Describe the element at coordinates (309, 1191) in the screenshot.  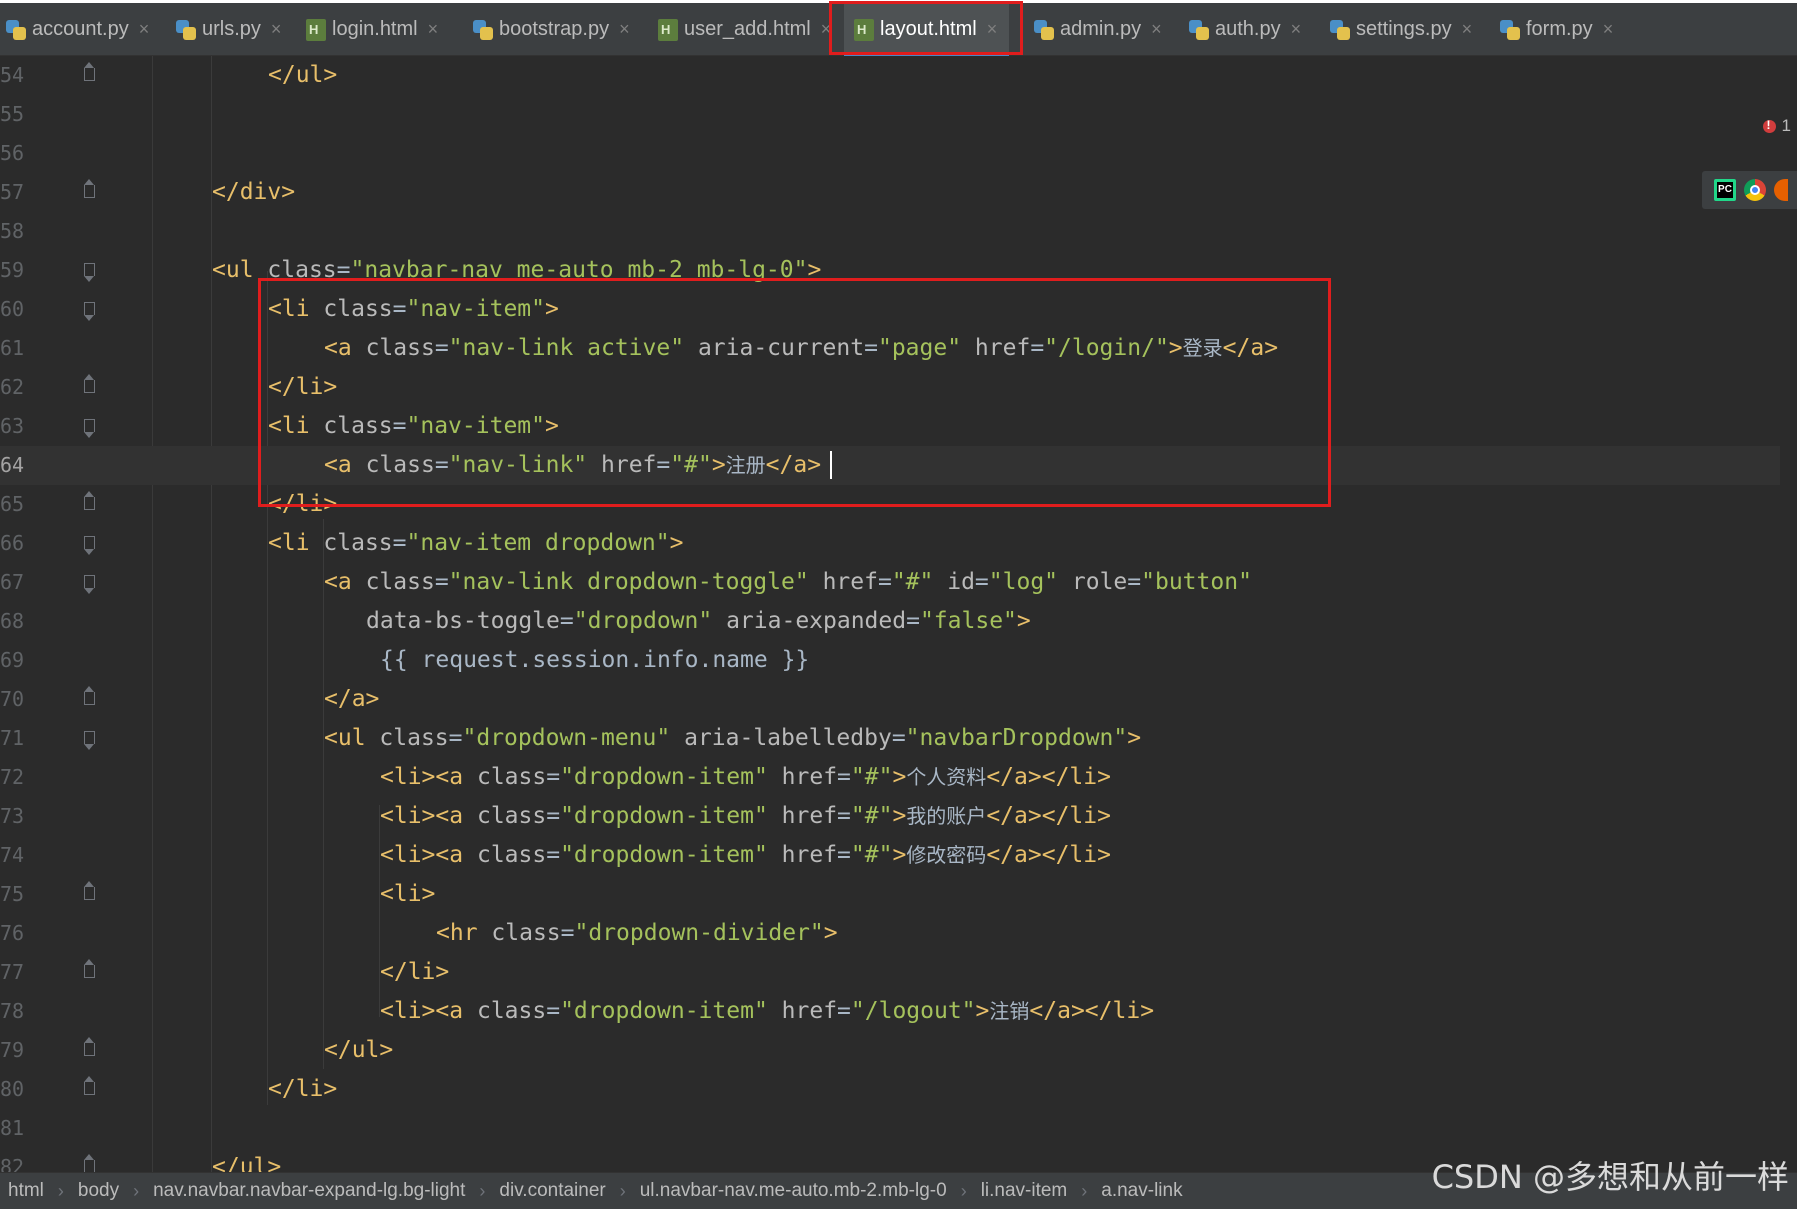
I see `breadcrumb-item-nav: nav.navbar.navbar-expand-lg.bg-light` at that location.